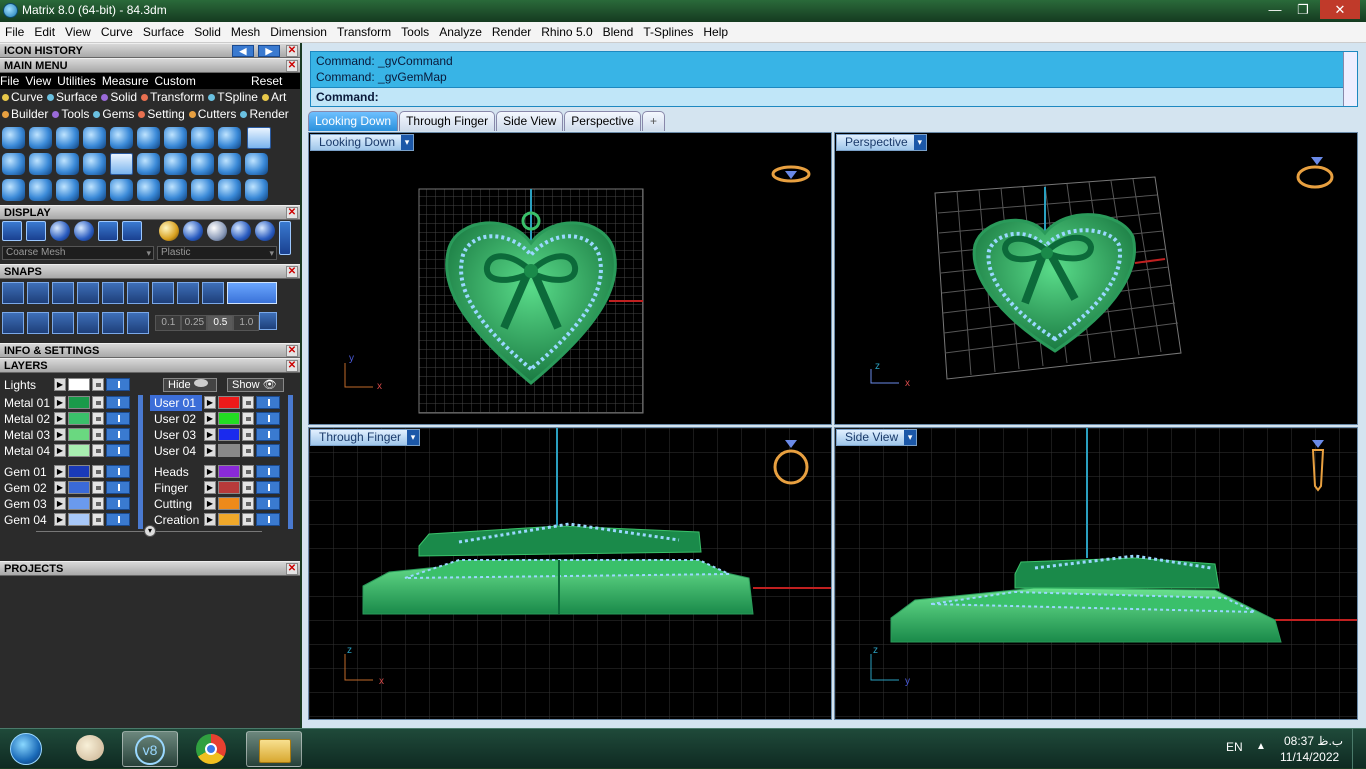  What do you see at coordinates (269, 51) in the screenshot?
I see `history-forward-button: ▶` at bounding box center [269, 51].